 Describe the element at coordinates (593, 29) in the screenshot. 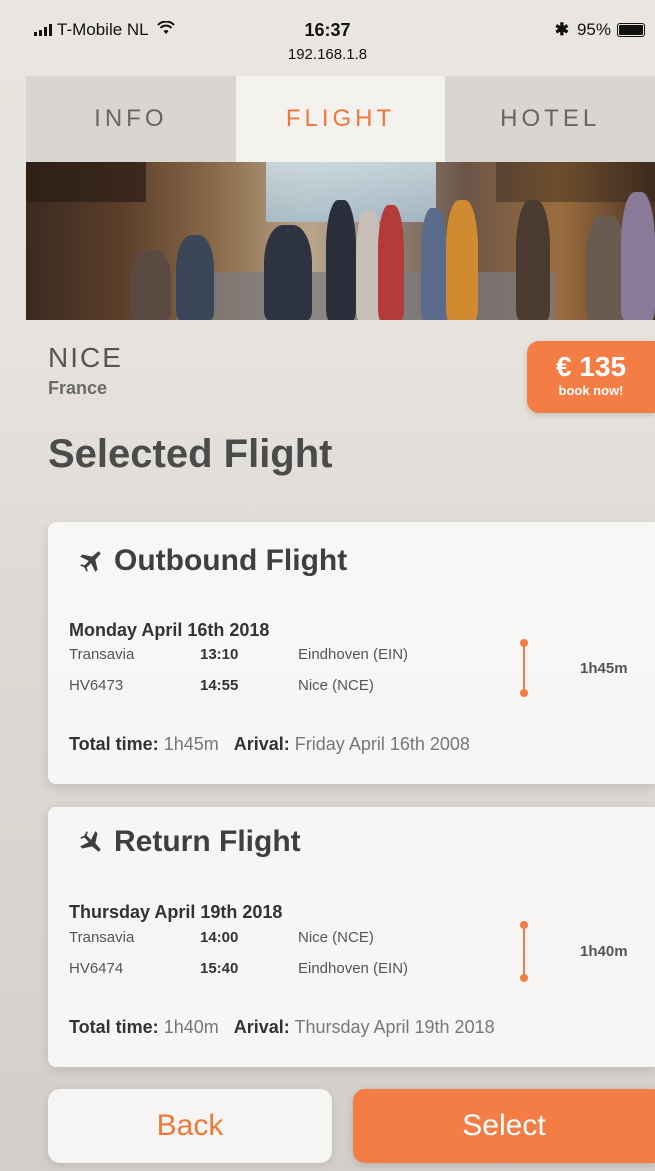

I see `battery-percent: 95%` at that location.